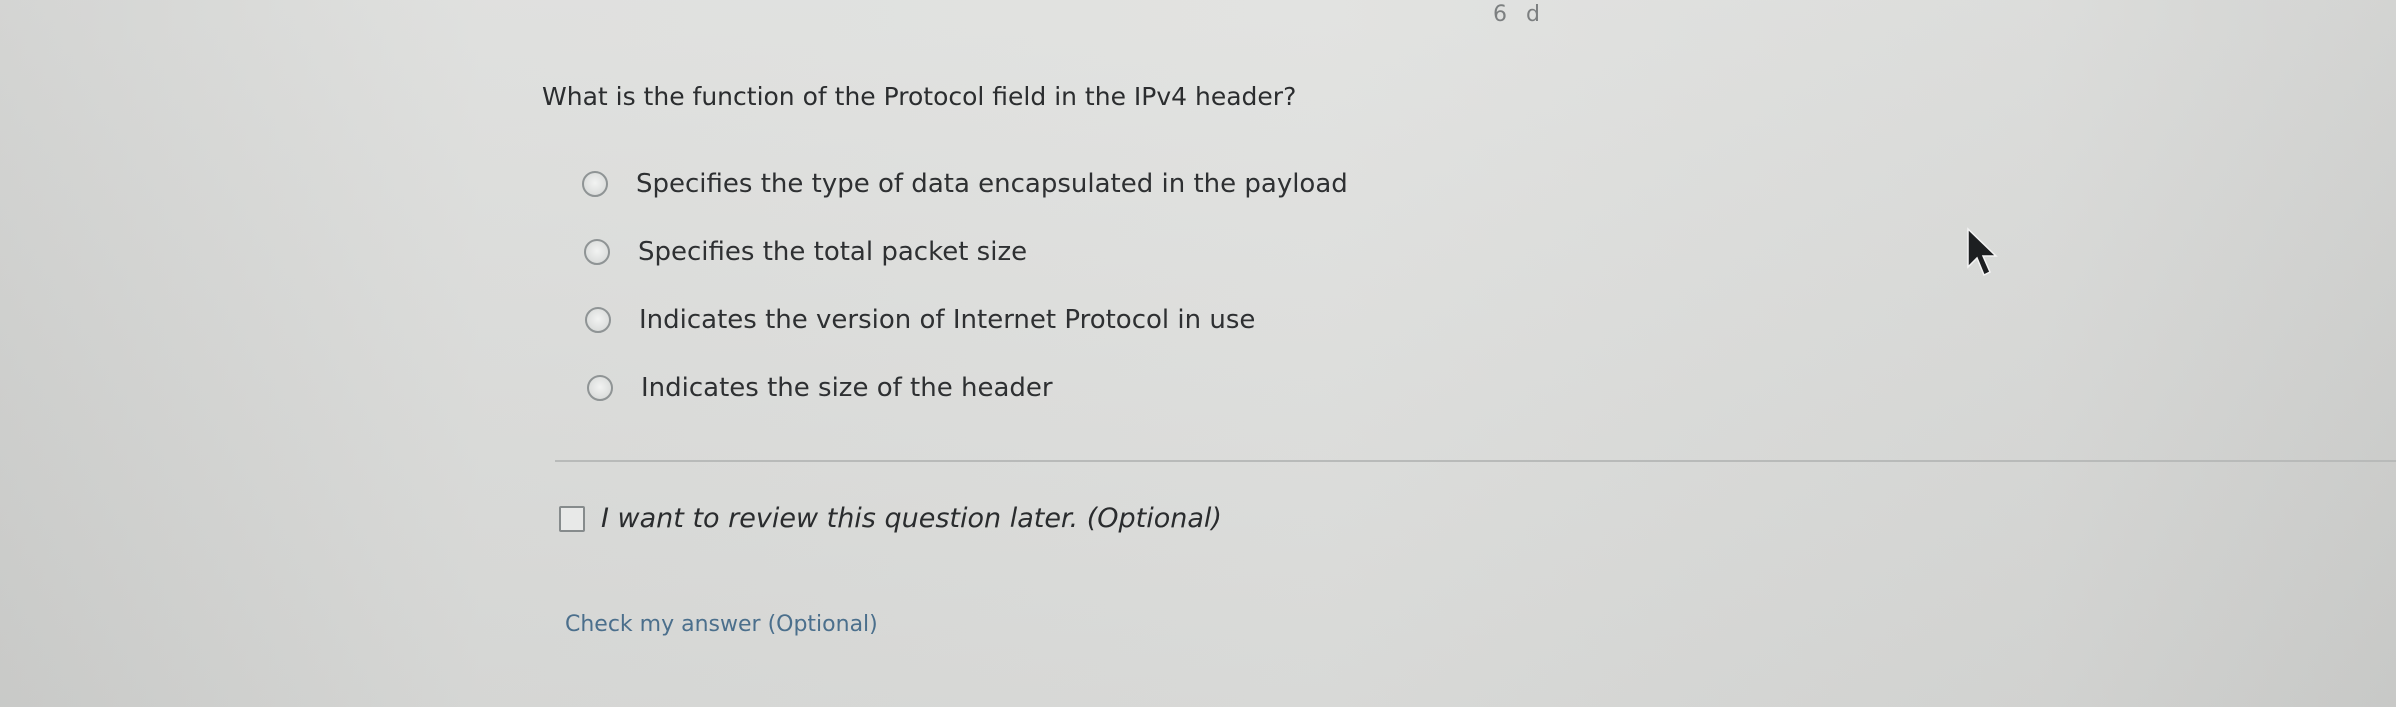  I want to click on answer-option-2: Specifies the total packet size, so click(966, 252).